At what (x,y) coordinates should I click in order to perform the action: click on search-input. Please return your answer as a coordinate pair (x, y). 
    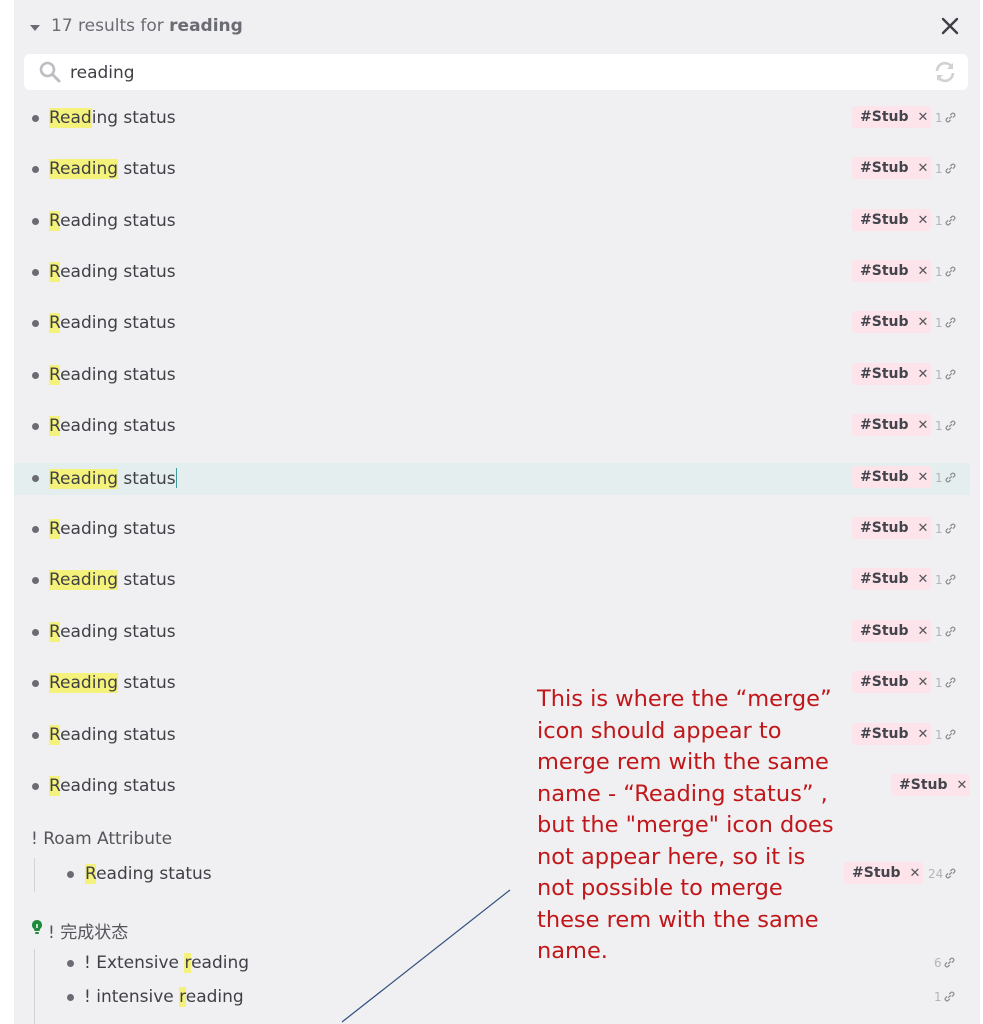
    Looking at the image, I should click on (490, 73).